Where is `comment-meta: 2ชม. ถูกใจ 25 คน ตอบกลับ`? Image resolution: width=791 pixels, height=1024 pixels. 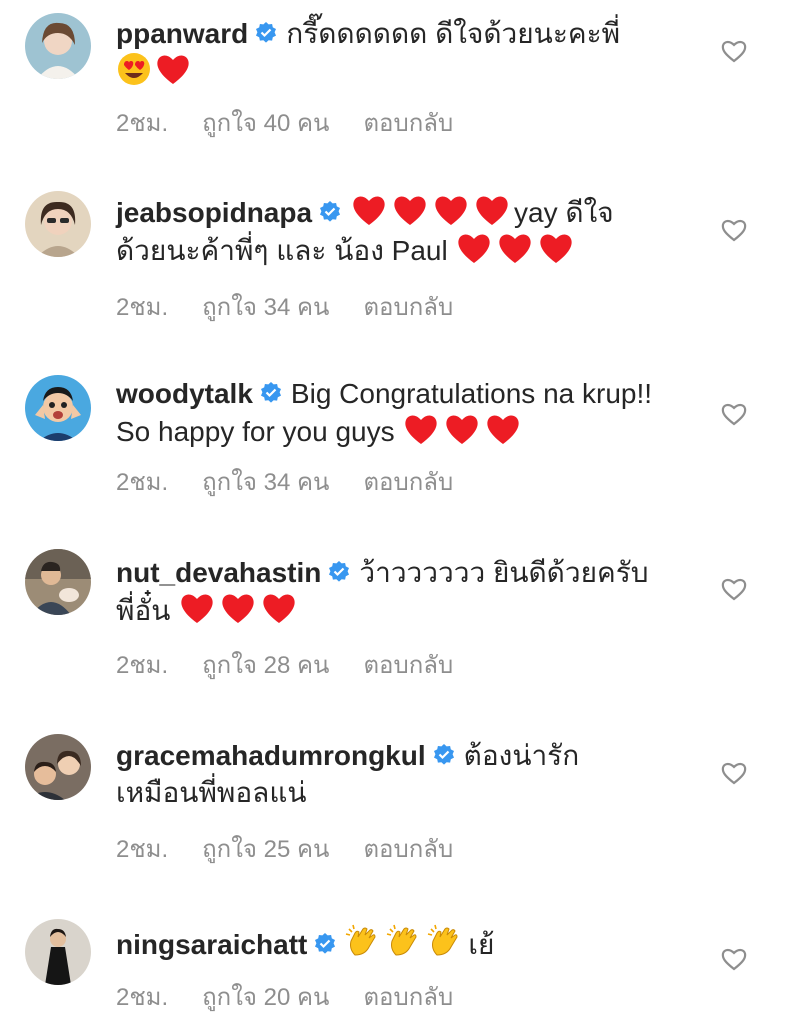 comment-meta: 2ชม. ถูกใจ 25 คน ตอบกลับ is located at coordinates (301, 848).